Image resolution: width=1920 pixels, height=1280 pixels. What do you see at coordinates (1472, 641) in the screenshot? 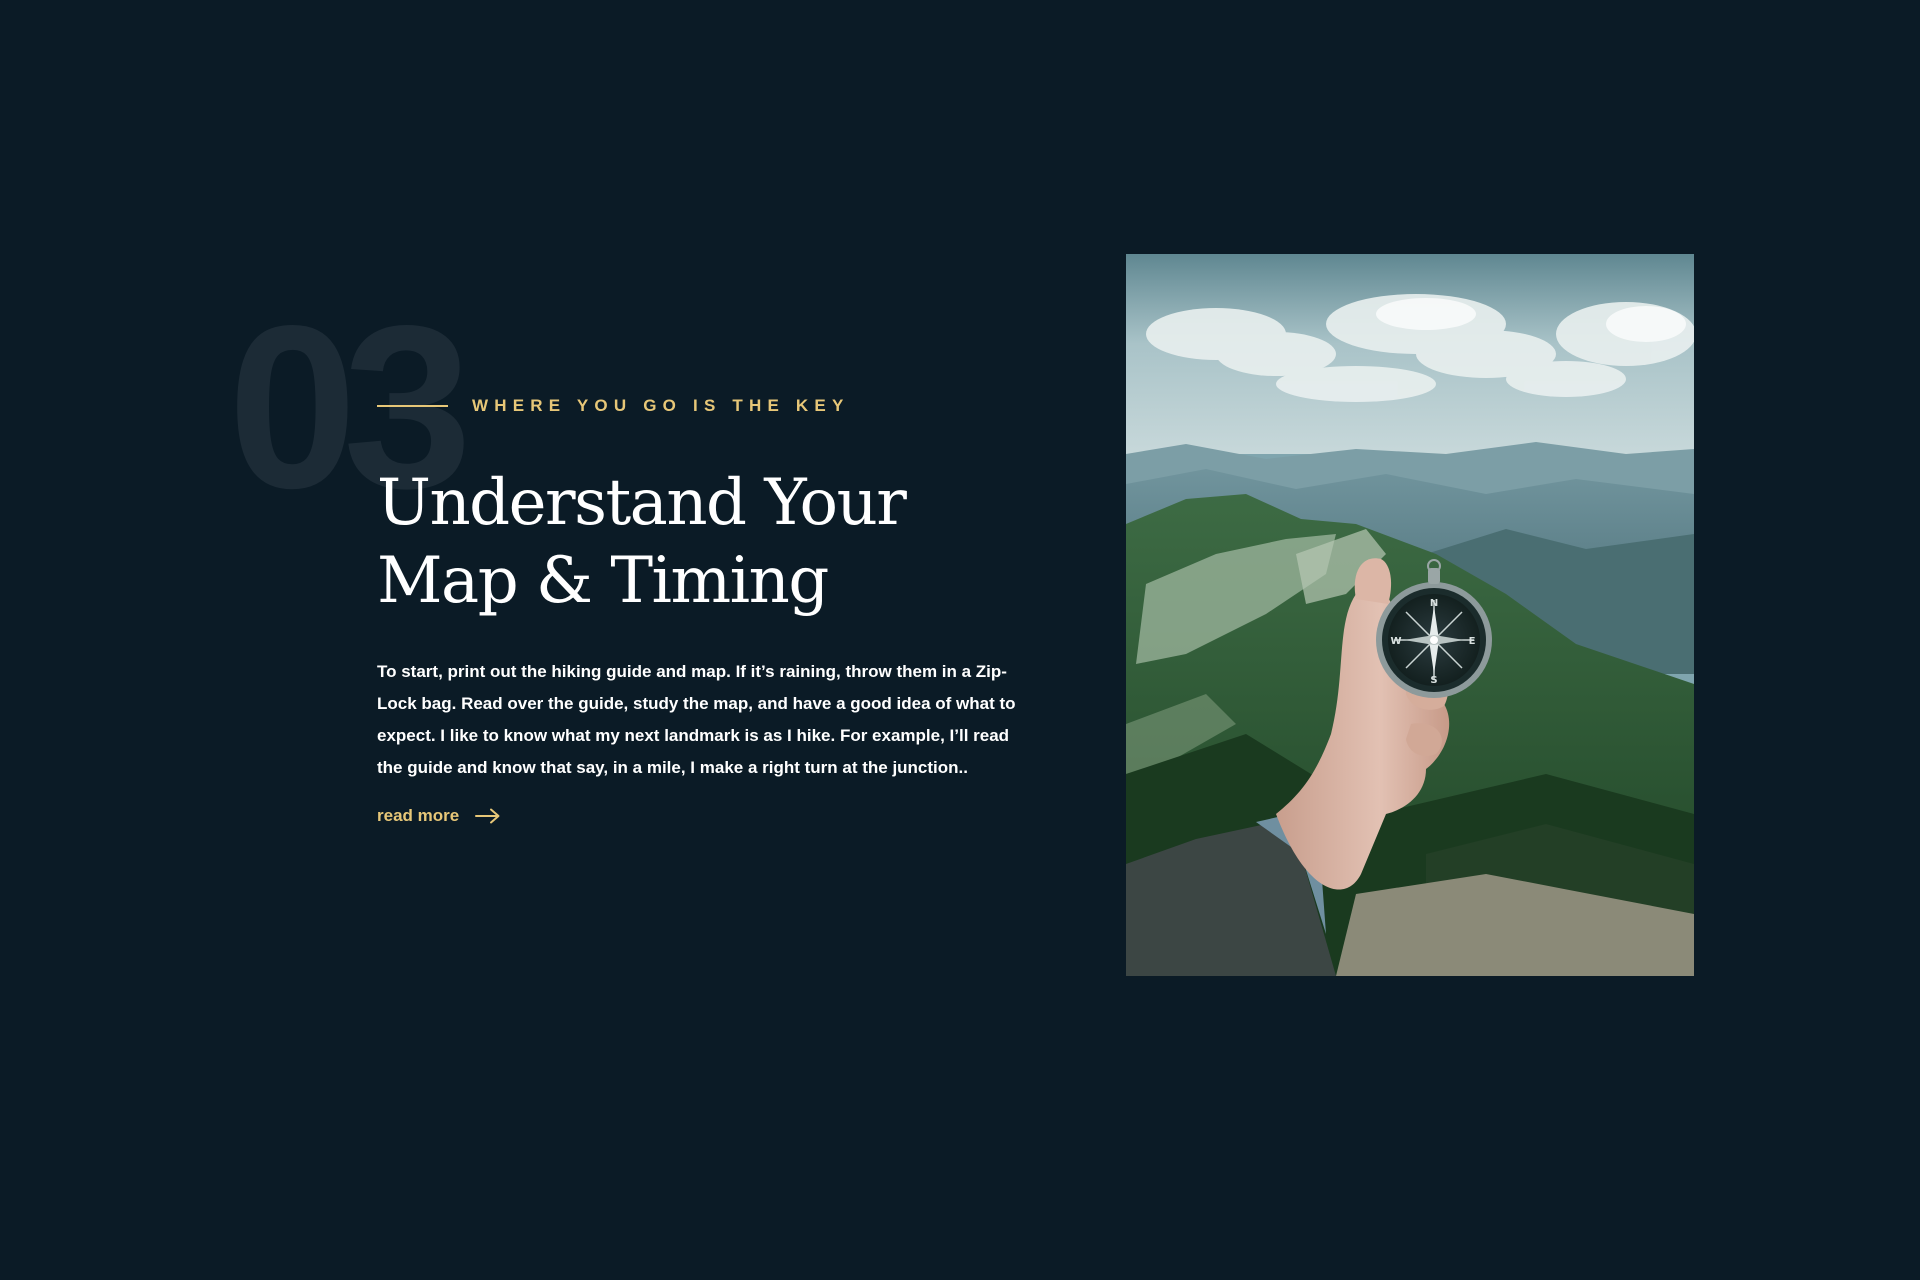
I see `compass-letter-e: E` at bounding box center [1472, 641].